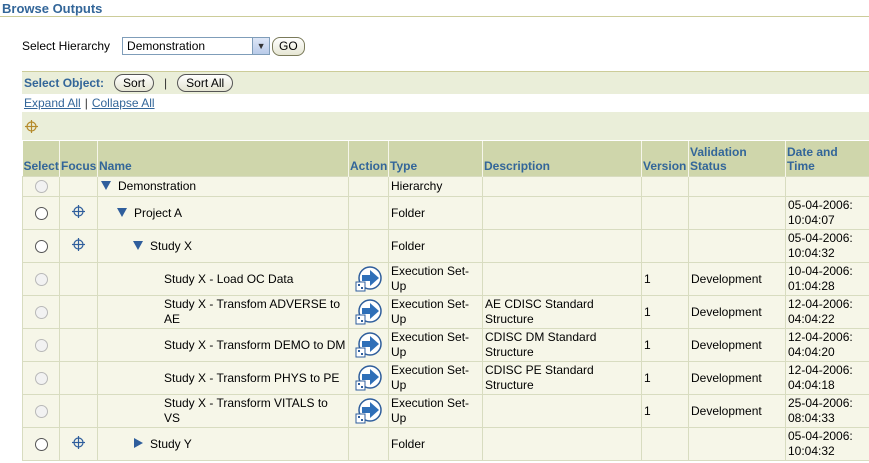  What do you see at coordinates (827, 312) in the screenshot?
I see `date-time-cell: 12-04-2006: 04:04:22` at bounding box center [827, 312].